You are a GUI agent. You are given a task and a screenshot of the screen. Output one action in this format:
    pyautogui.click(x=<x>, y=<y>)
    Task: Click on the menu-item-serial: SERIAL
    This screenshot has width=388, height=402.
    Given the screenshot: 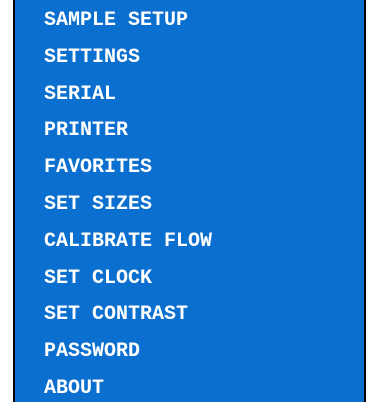 What is the action you would take?
    pyautogui.click(x=128, y=95)
    